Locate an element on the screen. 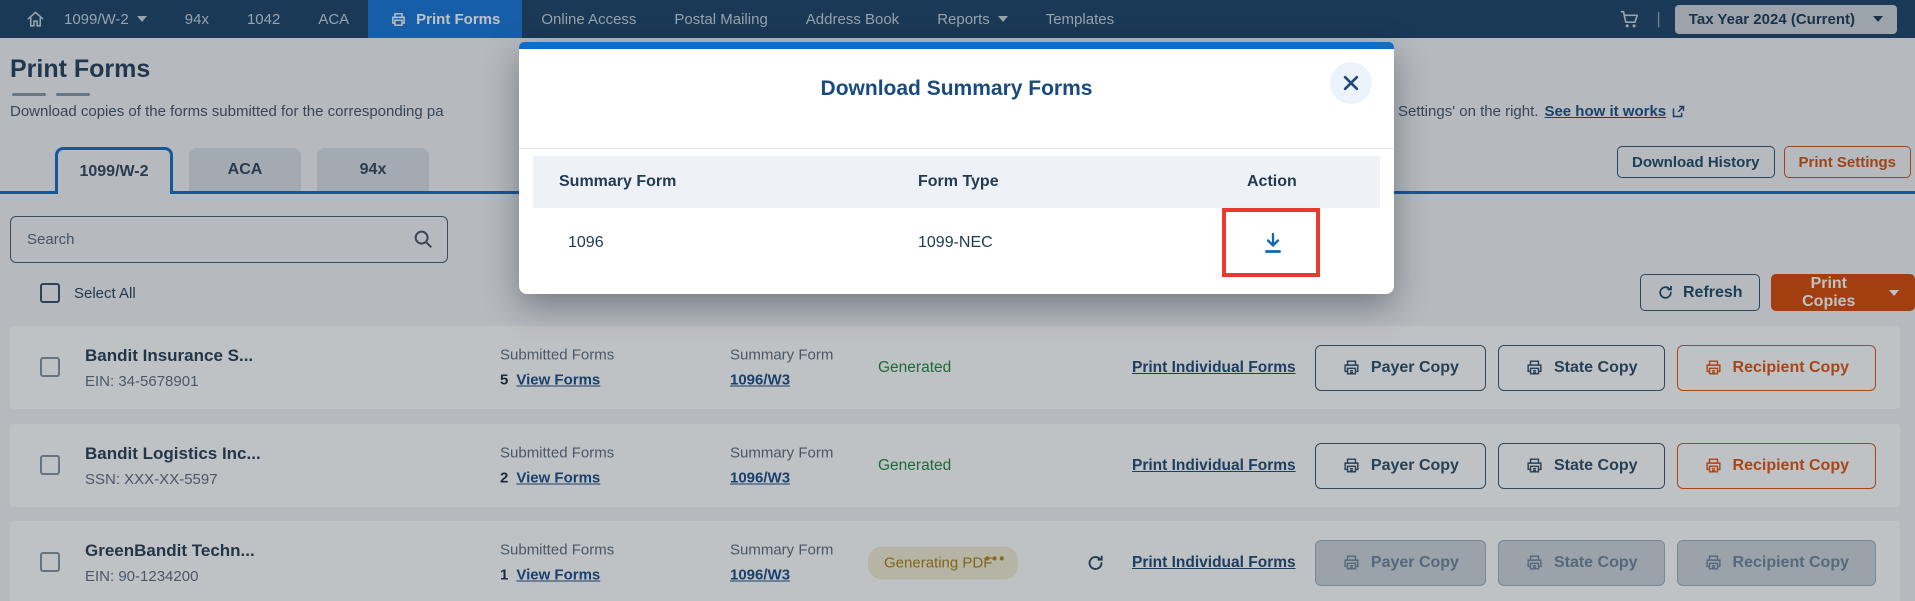 This screenshot has width=1915, height=601. column-action: Action is located at coordinates (1272, 181).